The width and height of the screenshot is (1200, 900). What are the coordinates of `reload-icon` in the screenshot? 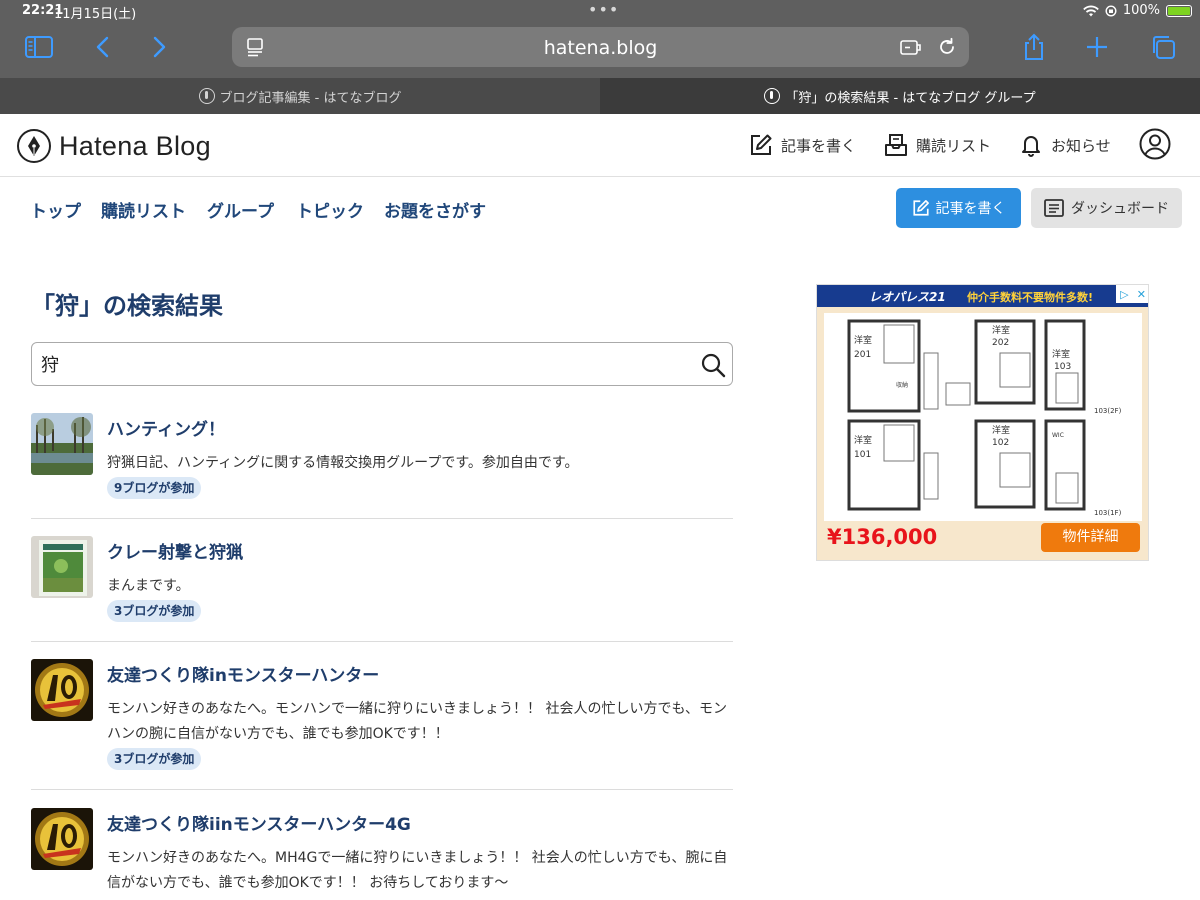 It's located at (947, 47).